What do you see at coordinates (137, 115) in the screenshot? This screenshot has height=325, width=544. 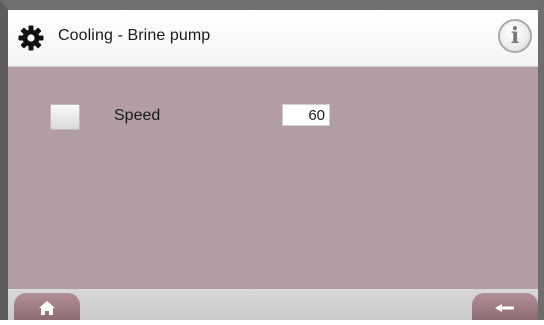 I see `speed-label: Speed` at bounding box center [137, 115].